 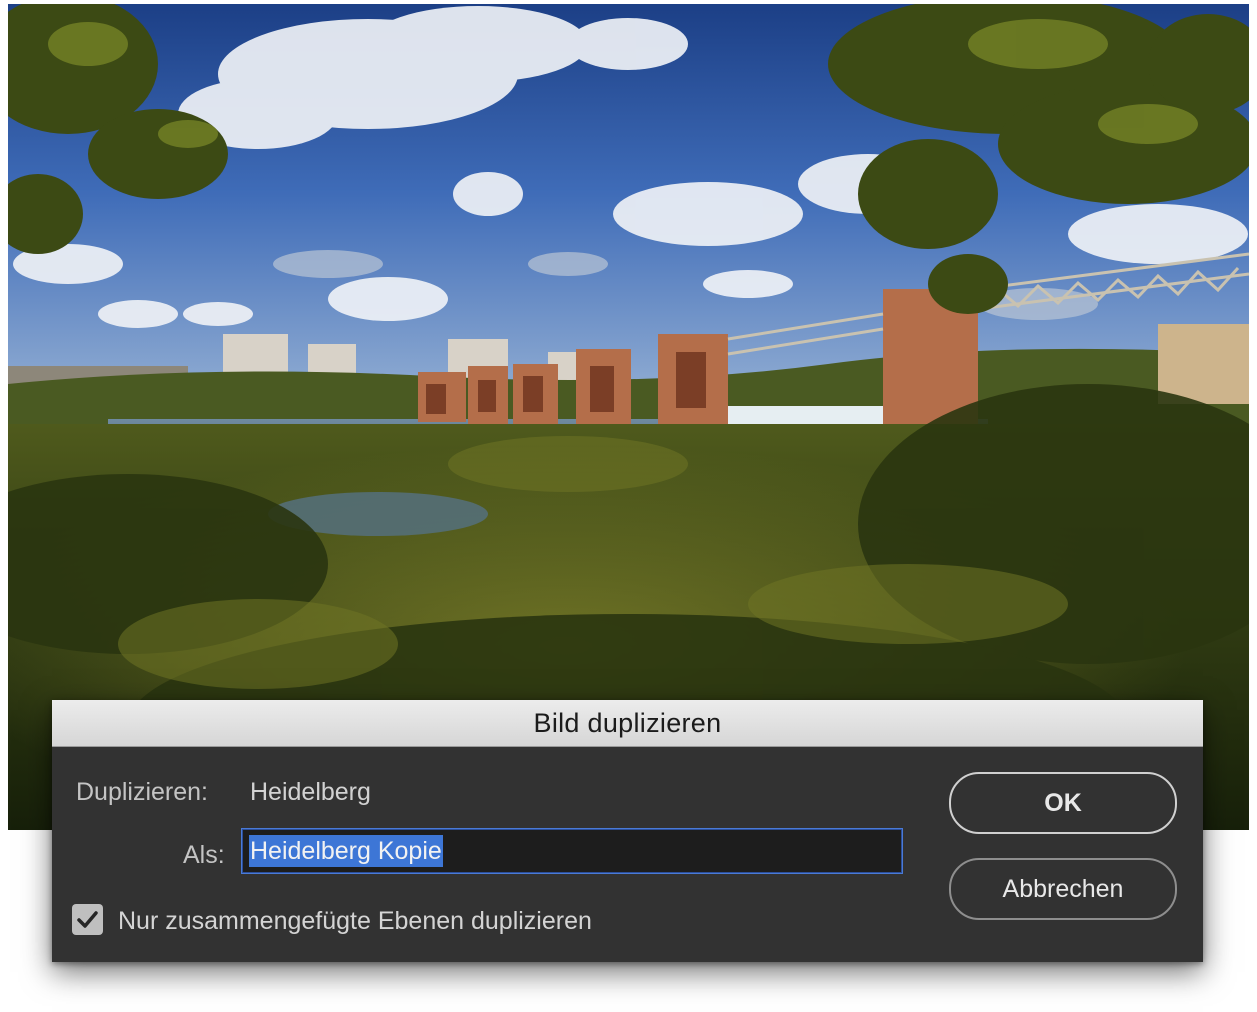 I want to click on merged-layers-checkbox, so click(x=87, y=919).